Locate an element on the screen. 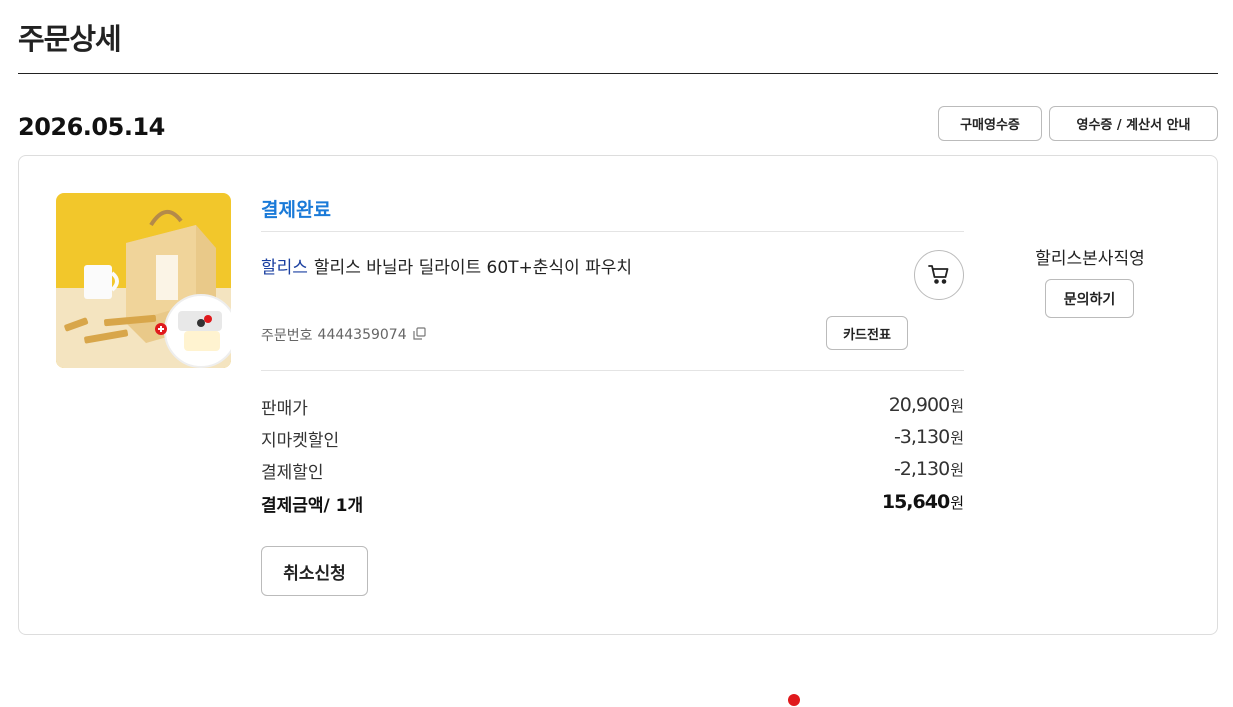 Image resolution: width=1233 pixels, height=707 pixels. order-status: 결제완료 is located at coordinates (296, 210).